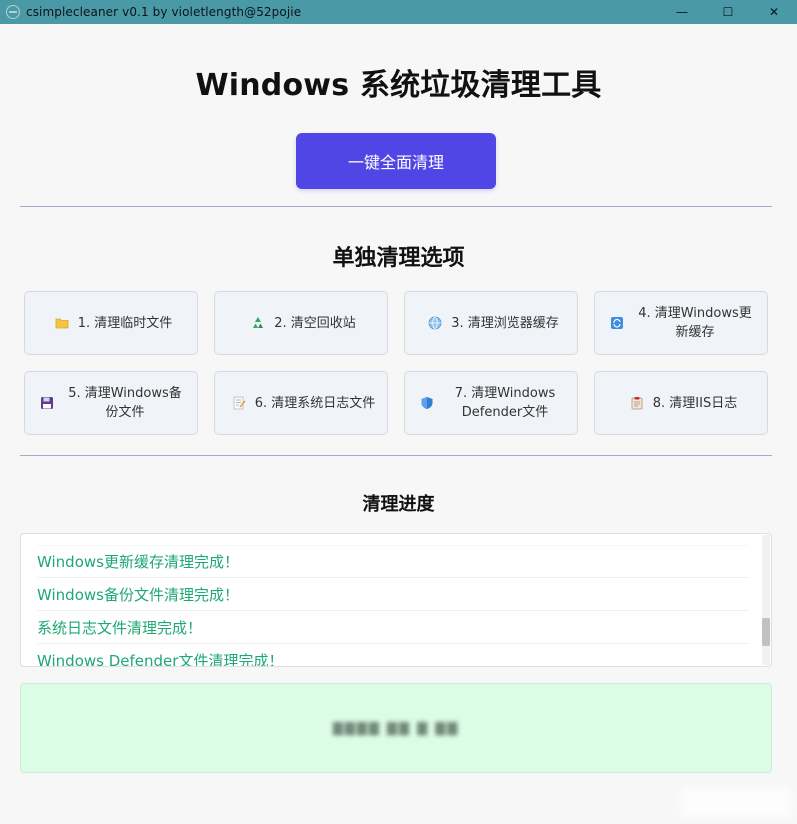 This screenshot has width=797, height=824. Describe the element at coordinates (505, 403) in the screenshot. I see `option-label: 7. 清理Windows Defender文件` at that location.